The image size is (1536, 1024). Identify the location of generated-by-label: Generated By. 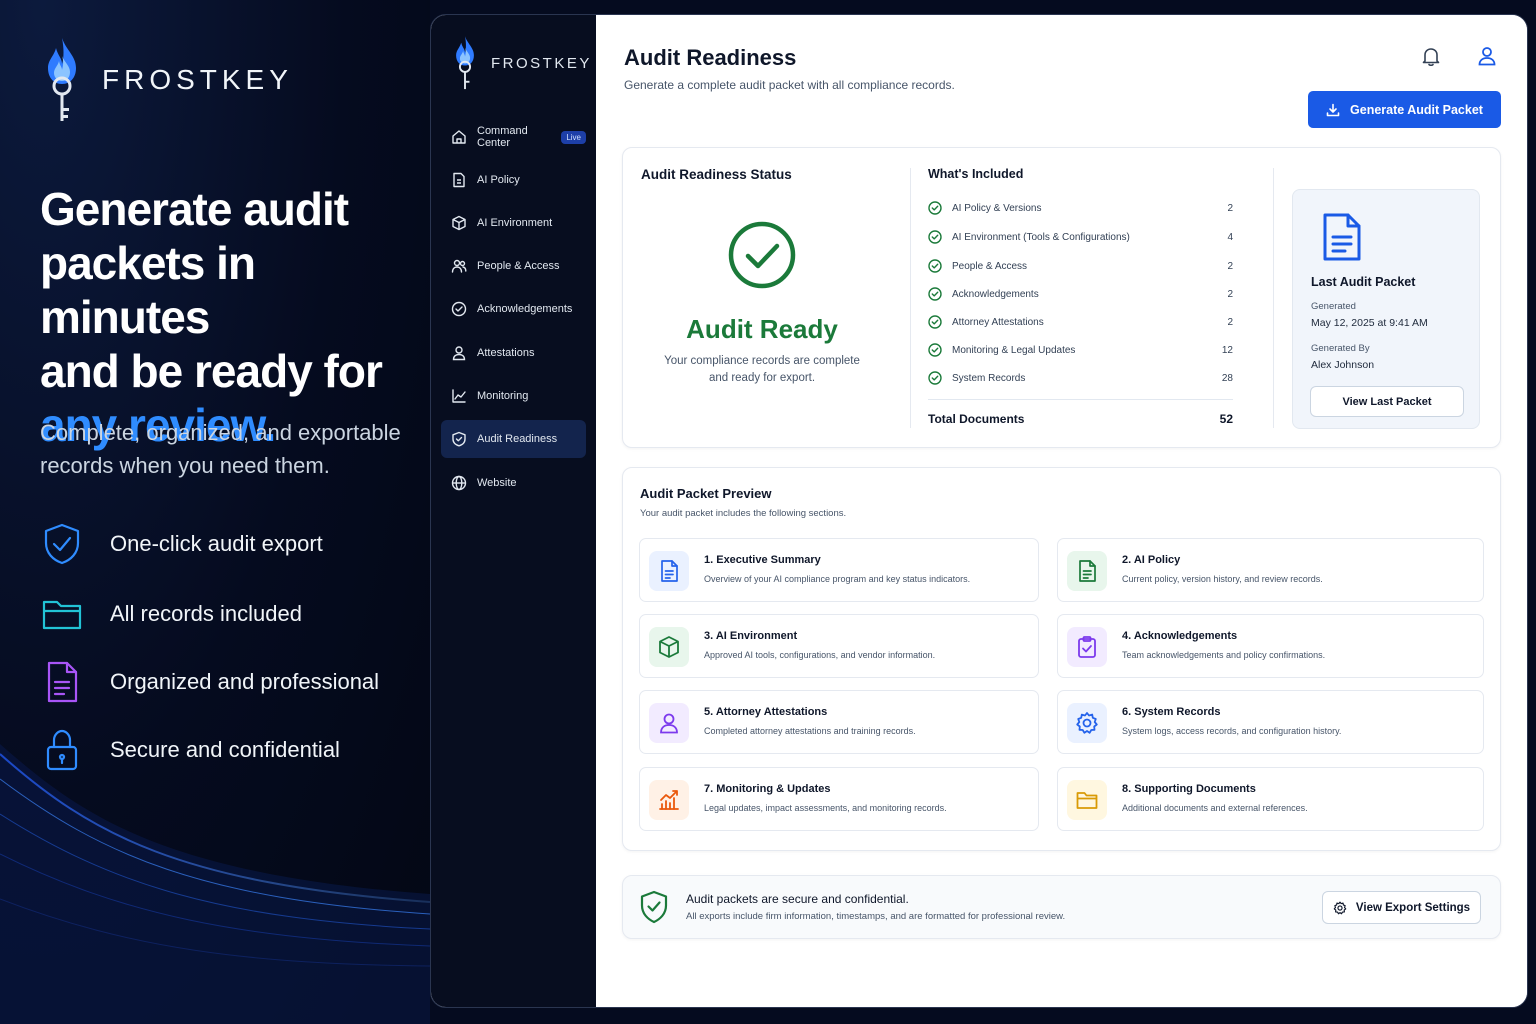
(1340, 348).